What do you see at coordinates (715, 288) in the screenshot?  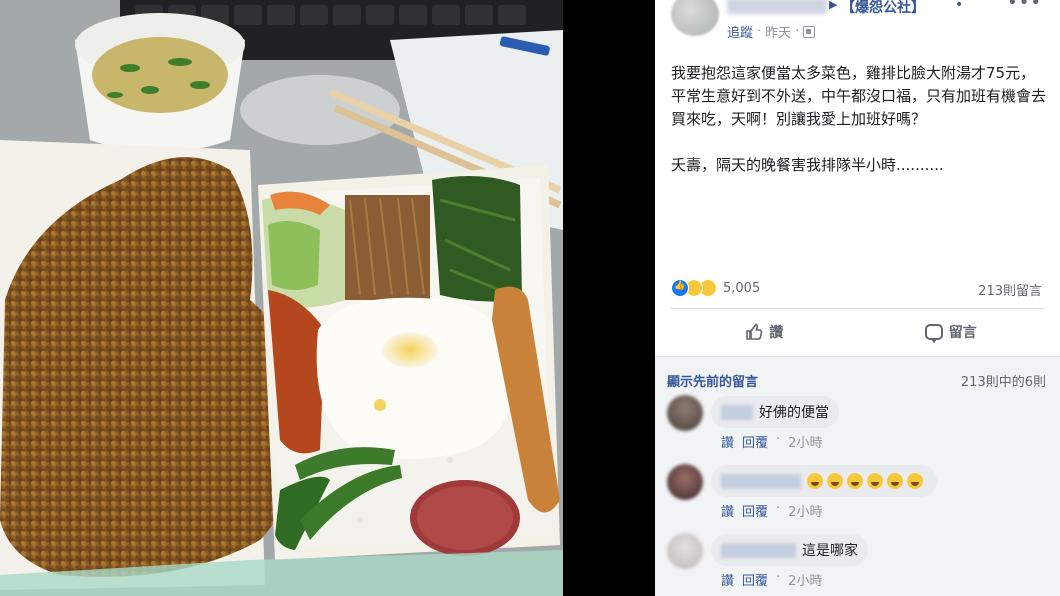 I see `reaction-summary: 5,005` at bounding box center [715, 288].